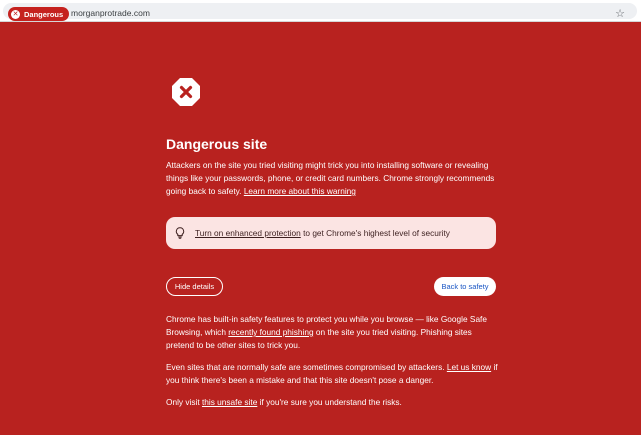 Image resolution: width=641 pixels, height=435 pixels. Describe the element at coordinates (300, 191) in the screenshot. I see `learn-more-link: Learn more about this warning` at that location.